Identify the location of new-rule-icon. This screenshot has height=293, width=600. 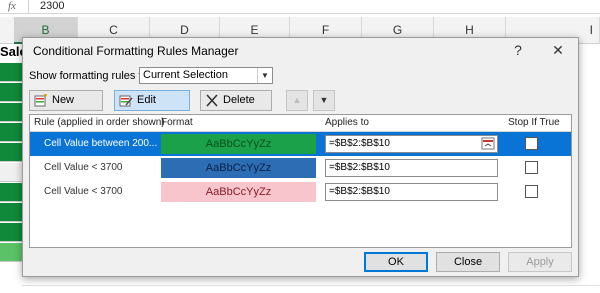
(40, 100).